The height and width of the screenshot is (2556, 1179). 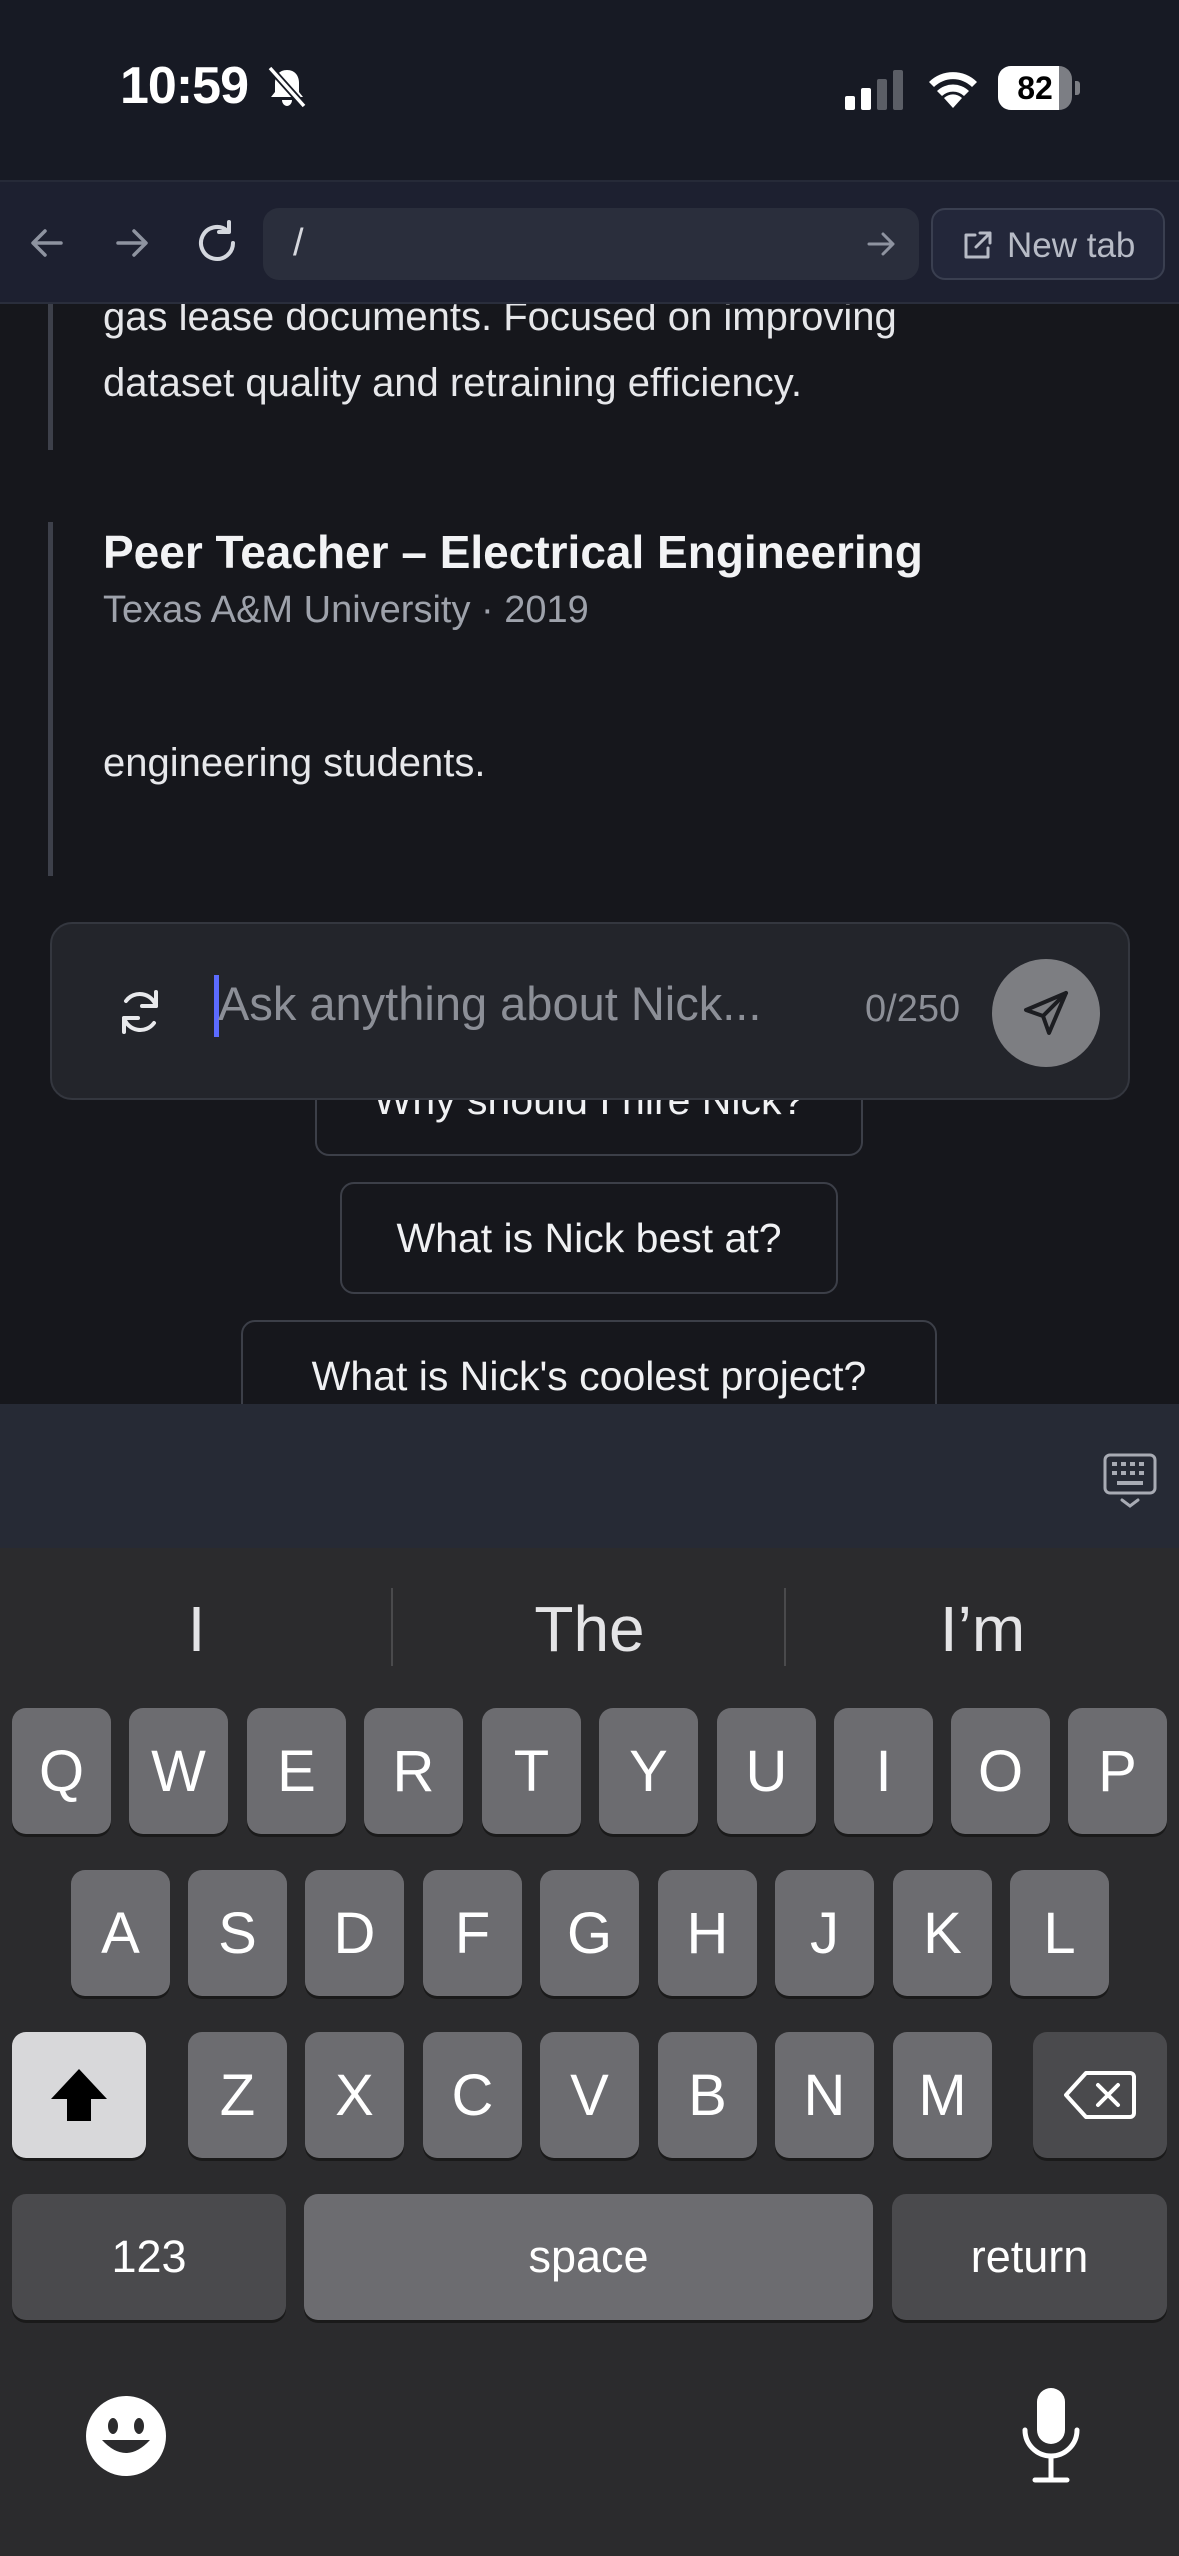 I want to click on new-tab-button: New tab, so click(x=1048, y=244).